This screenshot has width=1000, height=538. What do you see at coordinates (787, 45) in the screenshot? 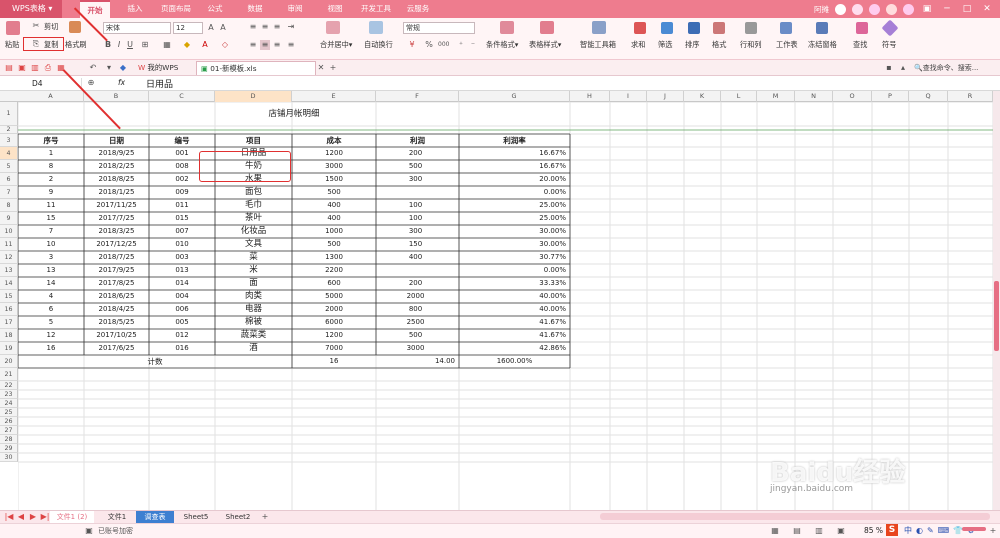
I see `worksheet-button: 工作表` at bounding box center [787, 45].